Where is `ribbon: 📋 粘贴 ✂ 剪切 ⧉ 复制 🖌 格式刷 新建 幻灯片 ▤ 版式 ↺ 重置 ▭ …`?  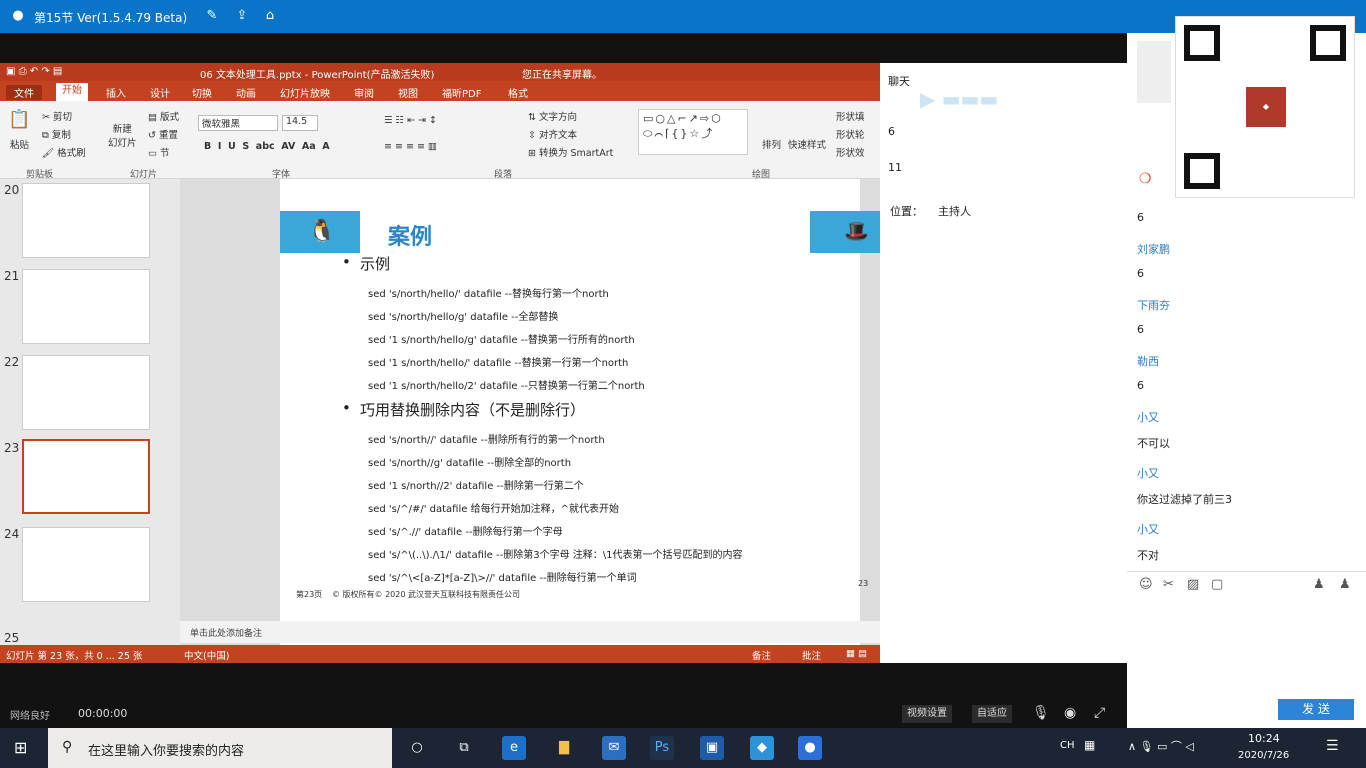 ribbon: 📋 粘贴 ✂ 剪切 ⧉ 复制 🖌 格式刷 新建 幻灯片 ▤ 版式 ↺ 重置 ▭ … is located at coordinates (440, 140).